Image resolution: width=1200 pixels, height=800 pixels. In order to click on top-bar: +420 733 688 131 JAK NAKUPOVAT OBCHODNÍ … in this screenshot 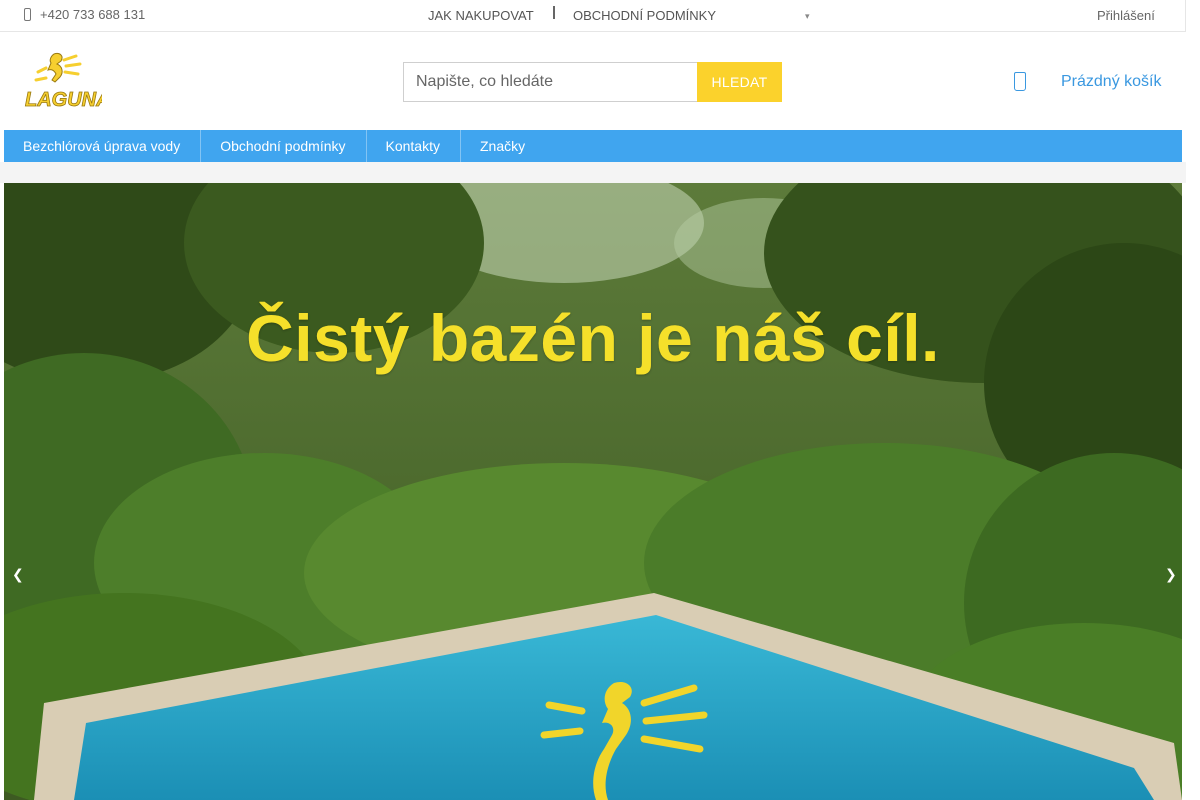, I will do `click(593, 16)`.